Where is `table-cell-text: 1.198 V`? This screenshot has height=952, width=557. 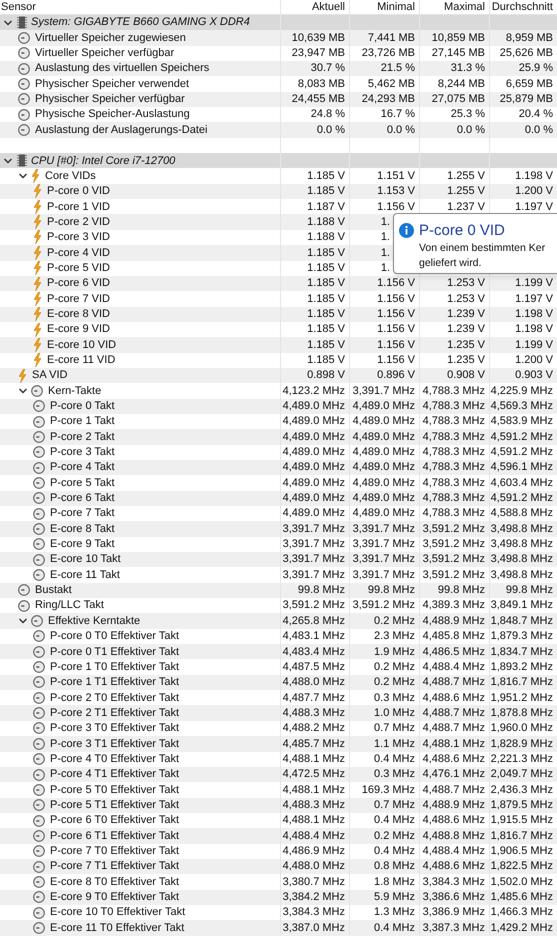
table-cell-text: 1.198 V is located at coordinates (534, 330).